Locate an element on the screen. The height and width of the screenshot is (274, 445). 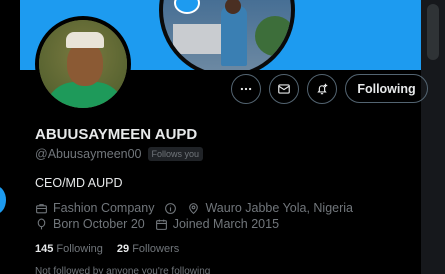
more-button is located at coordinates (246, 89).